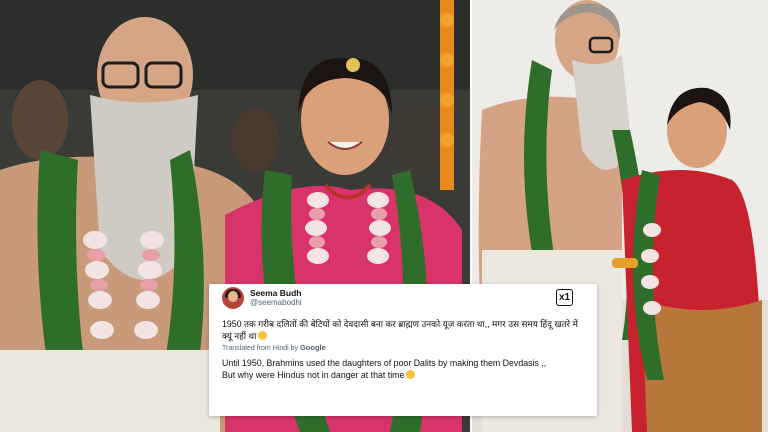 The width and height of the screenshot is (768, 432). I want to click on avatar, so click(233, 298).